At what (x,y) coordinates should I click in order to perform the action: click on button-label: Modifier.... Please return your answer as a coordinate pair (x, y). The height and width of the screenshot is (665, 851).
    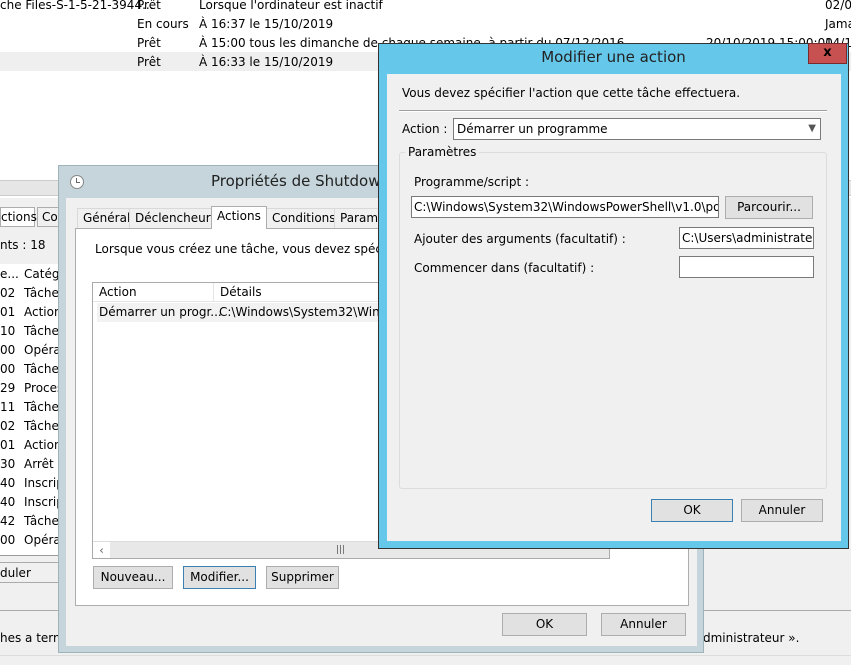
    Looking at the image, I should click on (219, 577).